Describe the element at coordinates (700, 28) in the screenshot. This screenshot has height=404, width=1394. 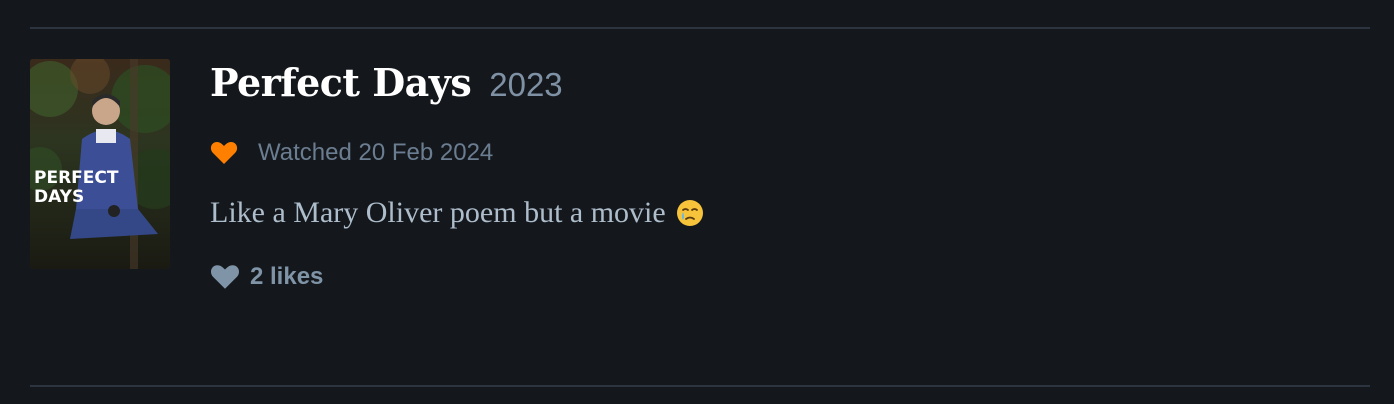
I see `divider-top` at that location.